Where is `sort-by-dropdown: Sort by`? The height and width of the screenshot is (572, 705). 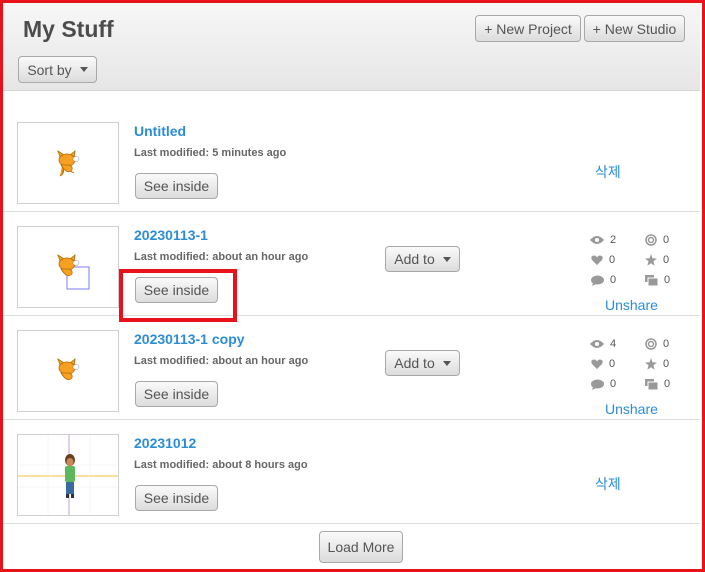 sort-by-dropdown: Sort by is located at coordinates (57, 69).